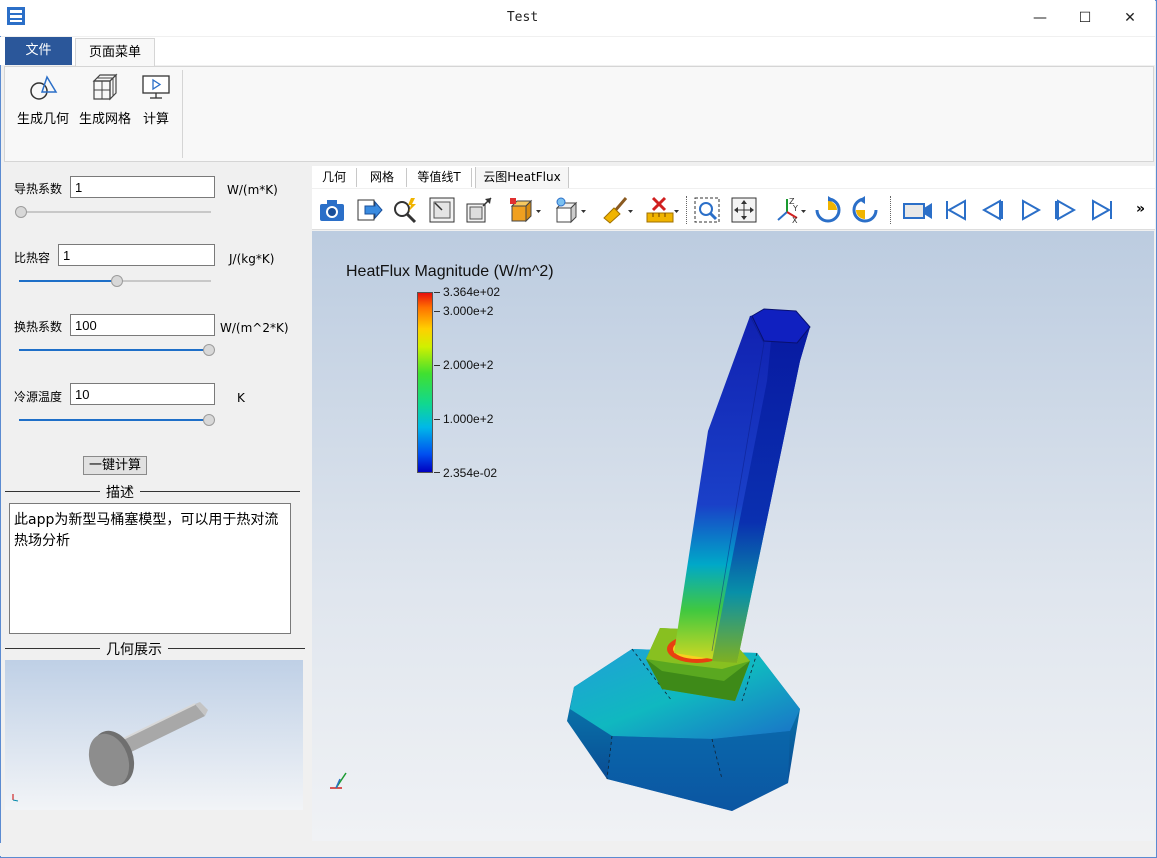 The height and width of the screenshot is (858, 1157). Describe the element at coordinates (32, 258) in the screenshot. I see `specific-heat-label: 比热容` at that location.